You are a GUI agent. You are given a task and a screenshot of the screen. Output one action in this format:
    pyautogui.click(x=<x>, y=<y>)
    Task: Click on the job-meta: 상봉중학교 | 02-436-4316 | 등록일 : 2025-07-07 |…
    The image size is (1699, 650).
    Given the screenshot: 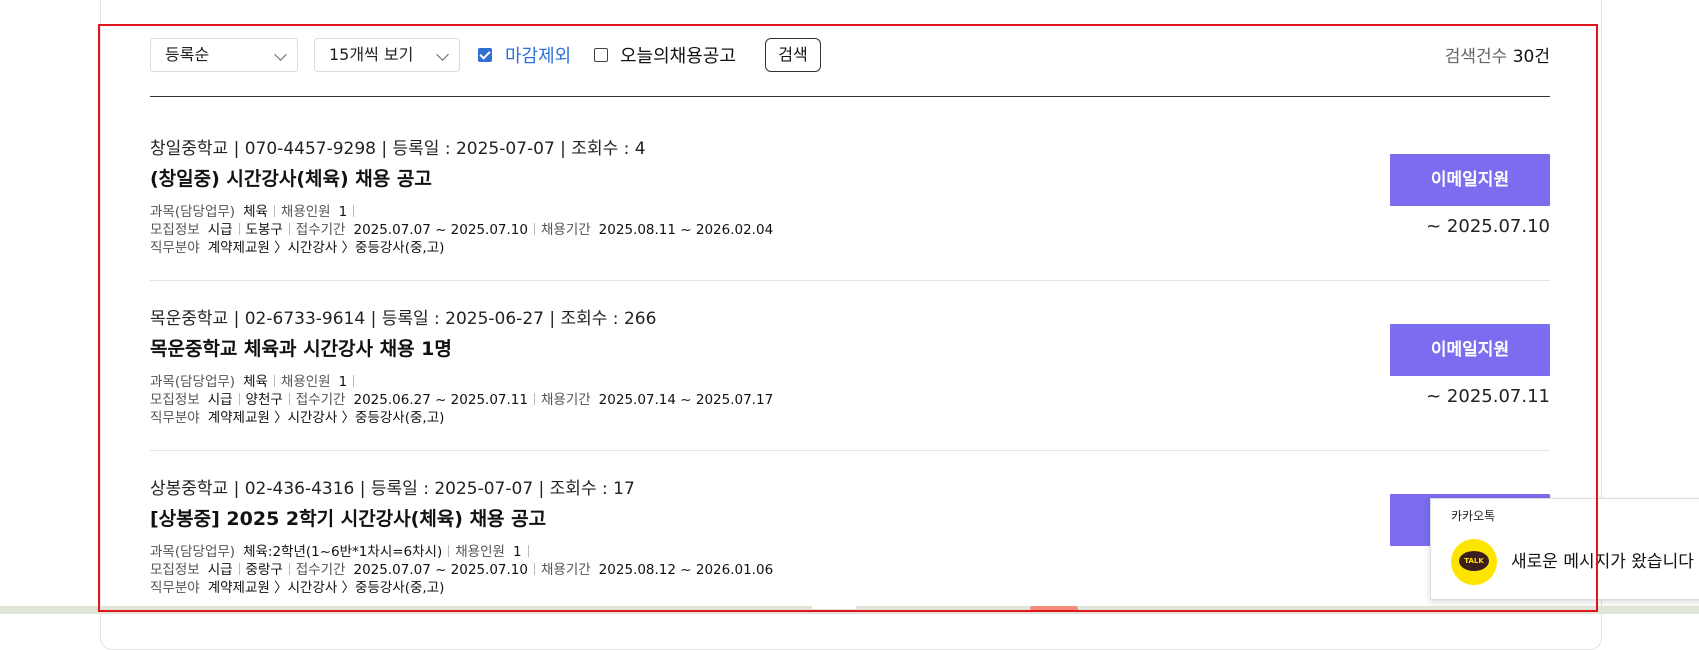 What is the action you would take?
    pyautogui.click(x=392, y=489)
    